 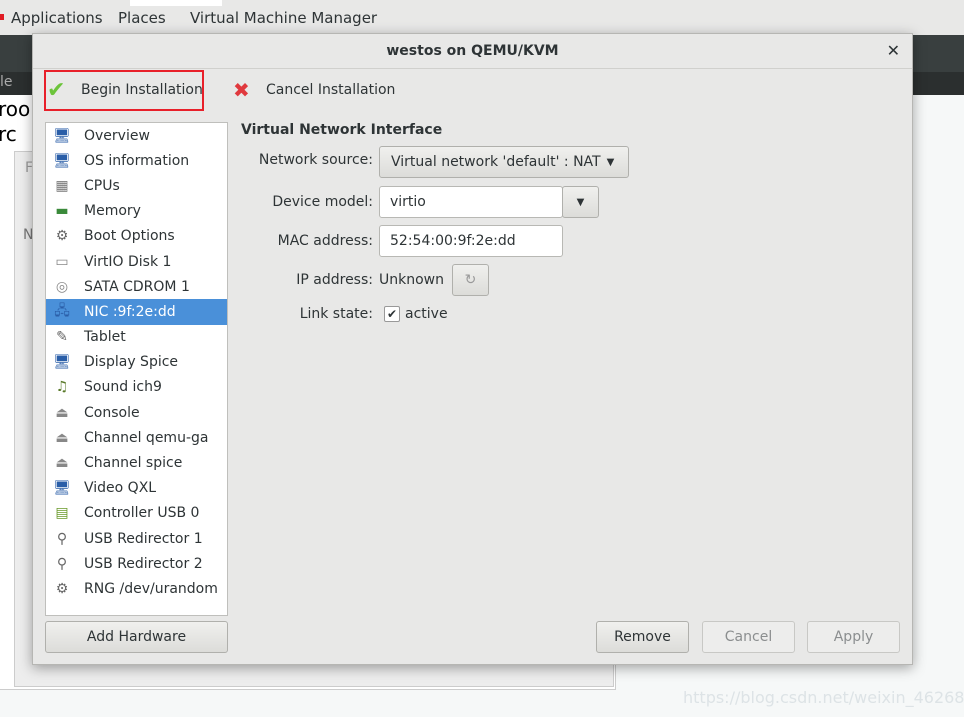 I want to click on device-model-label: Device model:, so click(x=322, y=202).